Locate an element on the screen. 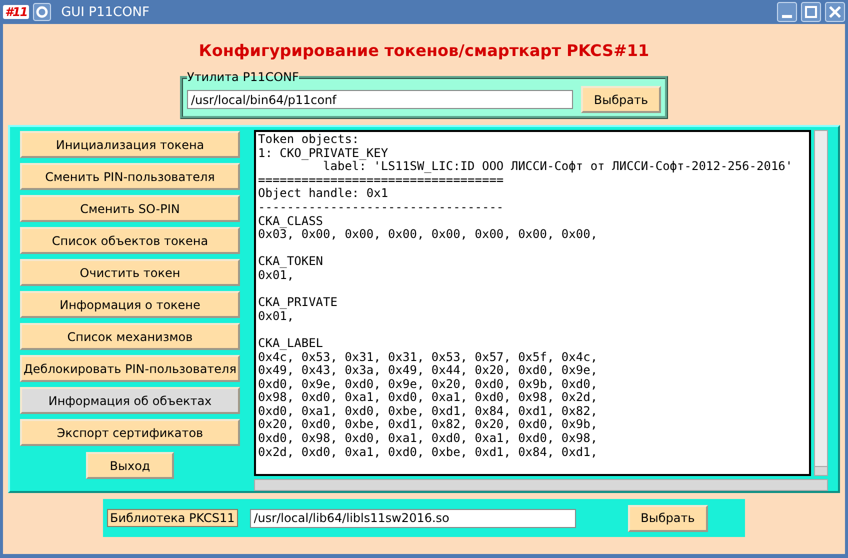  output-line: label: 'LS11SW_LIC:ID ООО ЛИССИ-Софт от ЛИССИ-Софт-2012-256-2016' is located at coordinates (558, 167).